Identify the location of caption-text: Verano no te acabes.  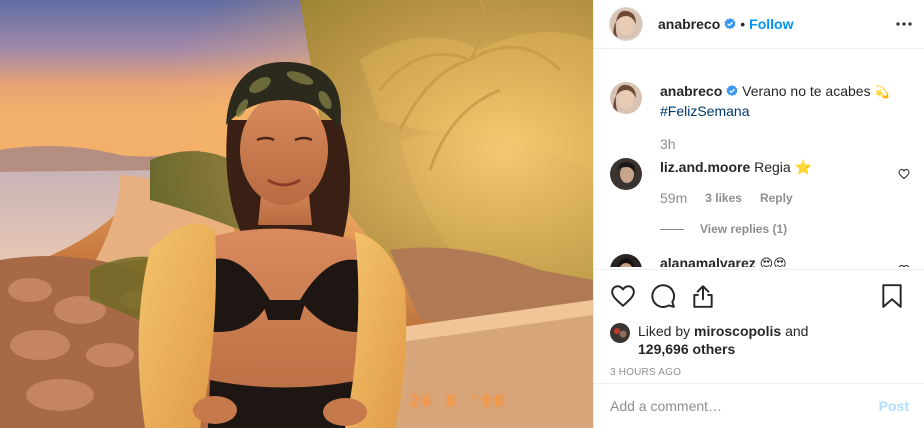
(806, 91).